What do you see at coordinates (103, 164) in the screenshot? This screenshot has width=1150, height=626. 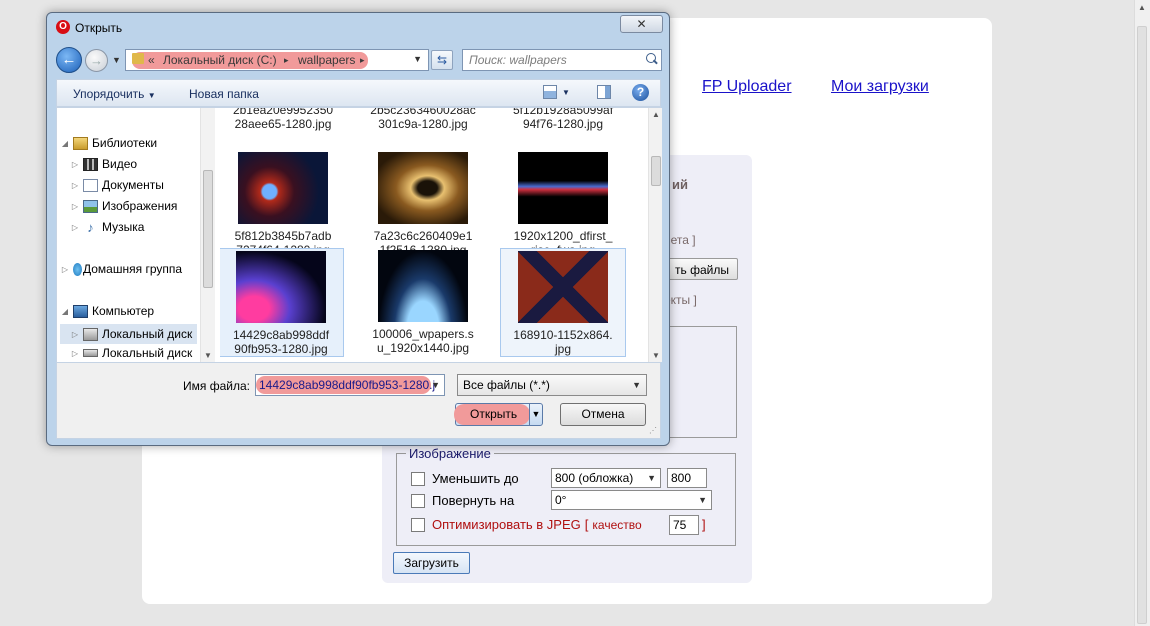 I see `nav-item-video: ▷ Видео` at bounding box center [103, 164].